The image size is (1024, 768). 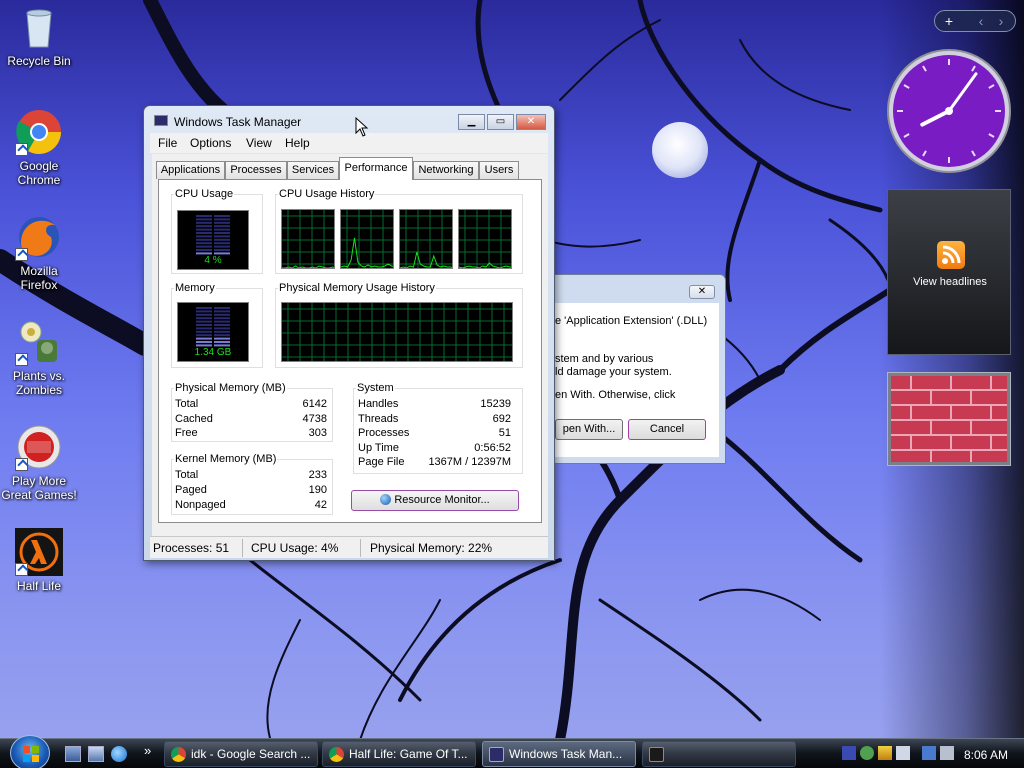 I want to click on network-icon, so click(x=929, y=753).